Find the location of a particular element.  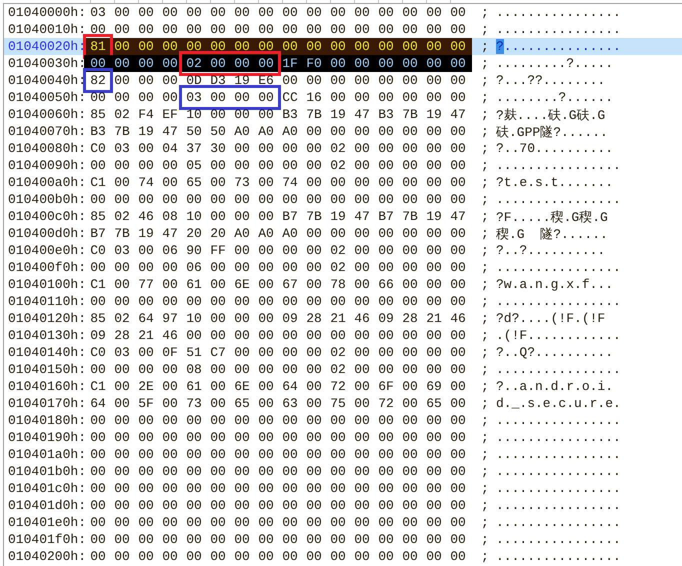

hex-byte: 50 is located at coordinates (194, 131).